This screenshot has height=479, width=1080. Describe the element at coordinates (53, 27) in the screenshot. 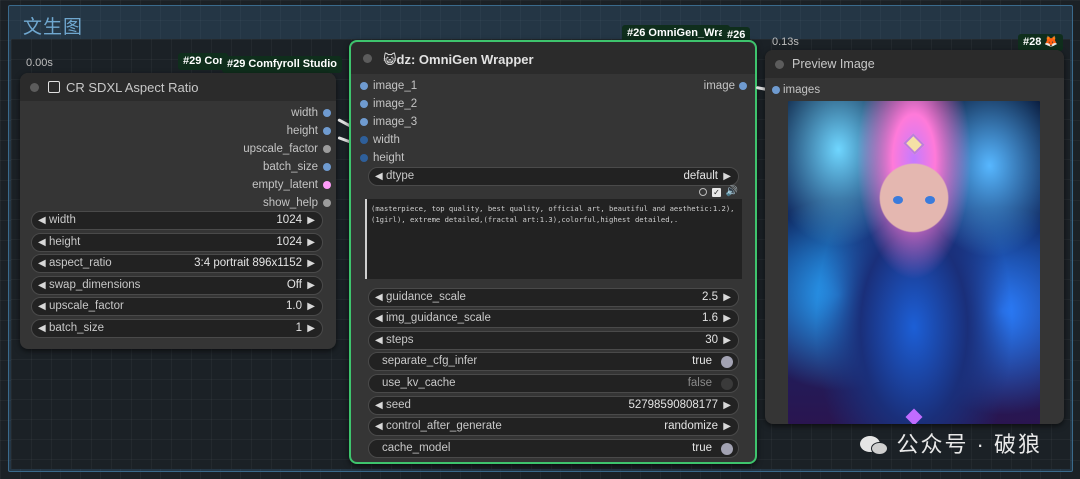

I see `group-title: 文生图` at that location.